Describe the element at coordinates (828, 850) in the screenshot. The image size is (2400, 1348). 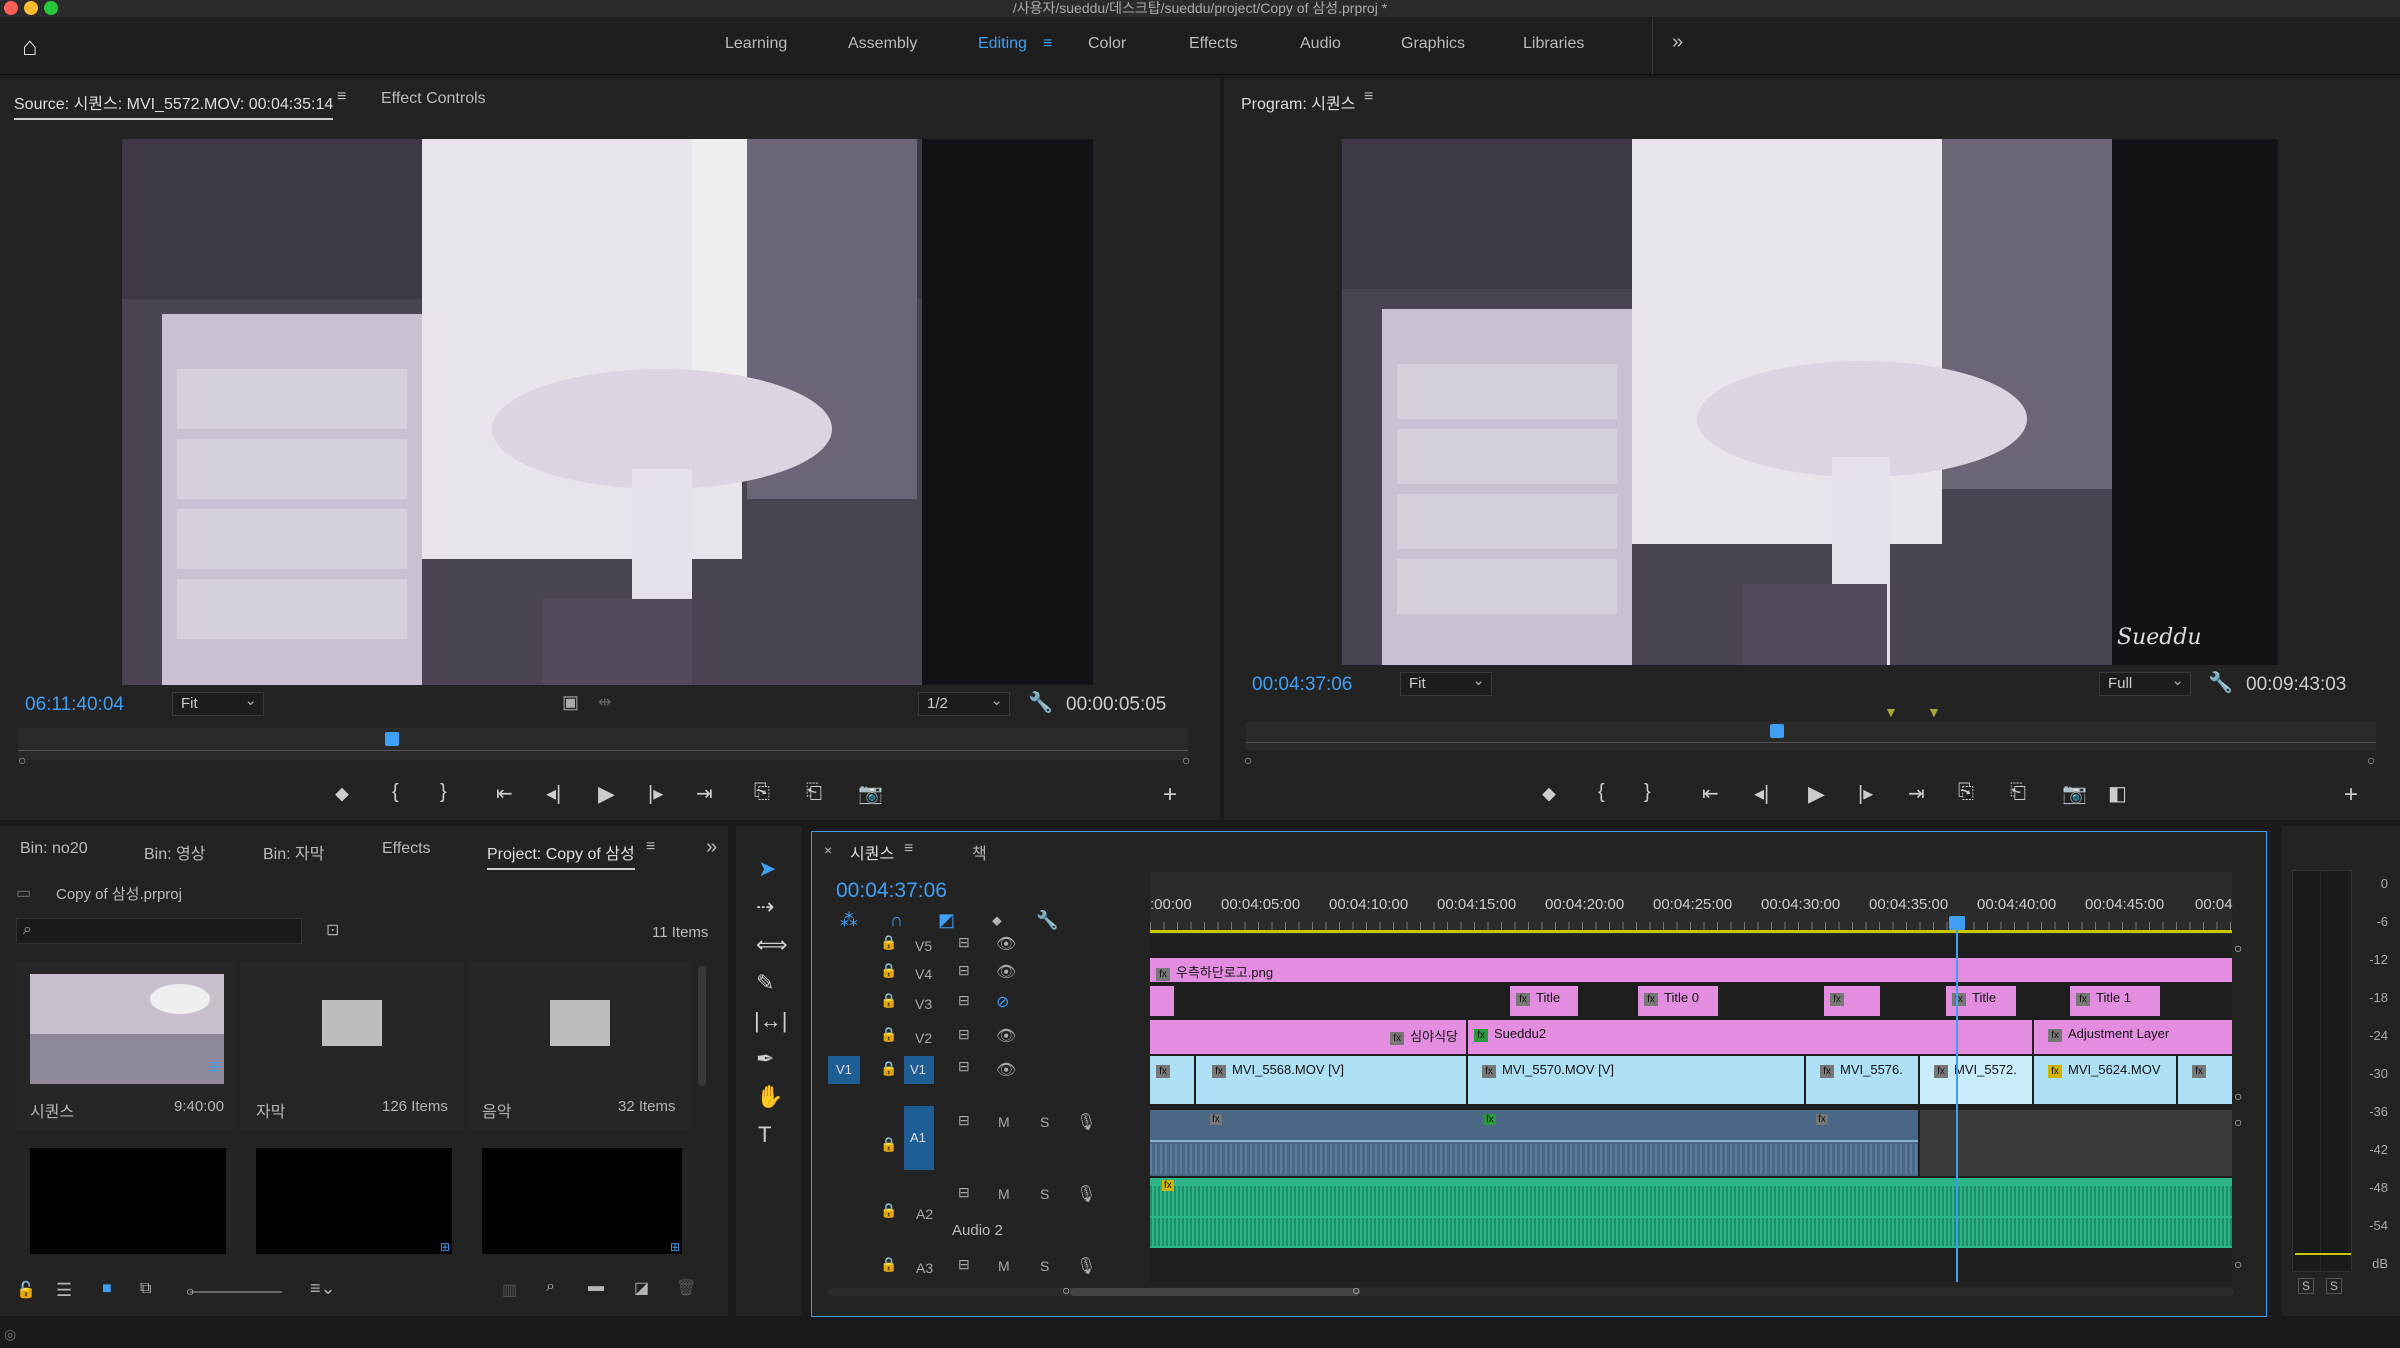
I see `close-tab-icon: ×` at that location.